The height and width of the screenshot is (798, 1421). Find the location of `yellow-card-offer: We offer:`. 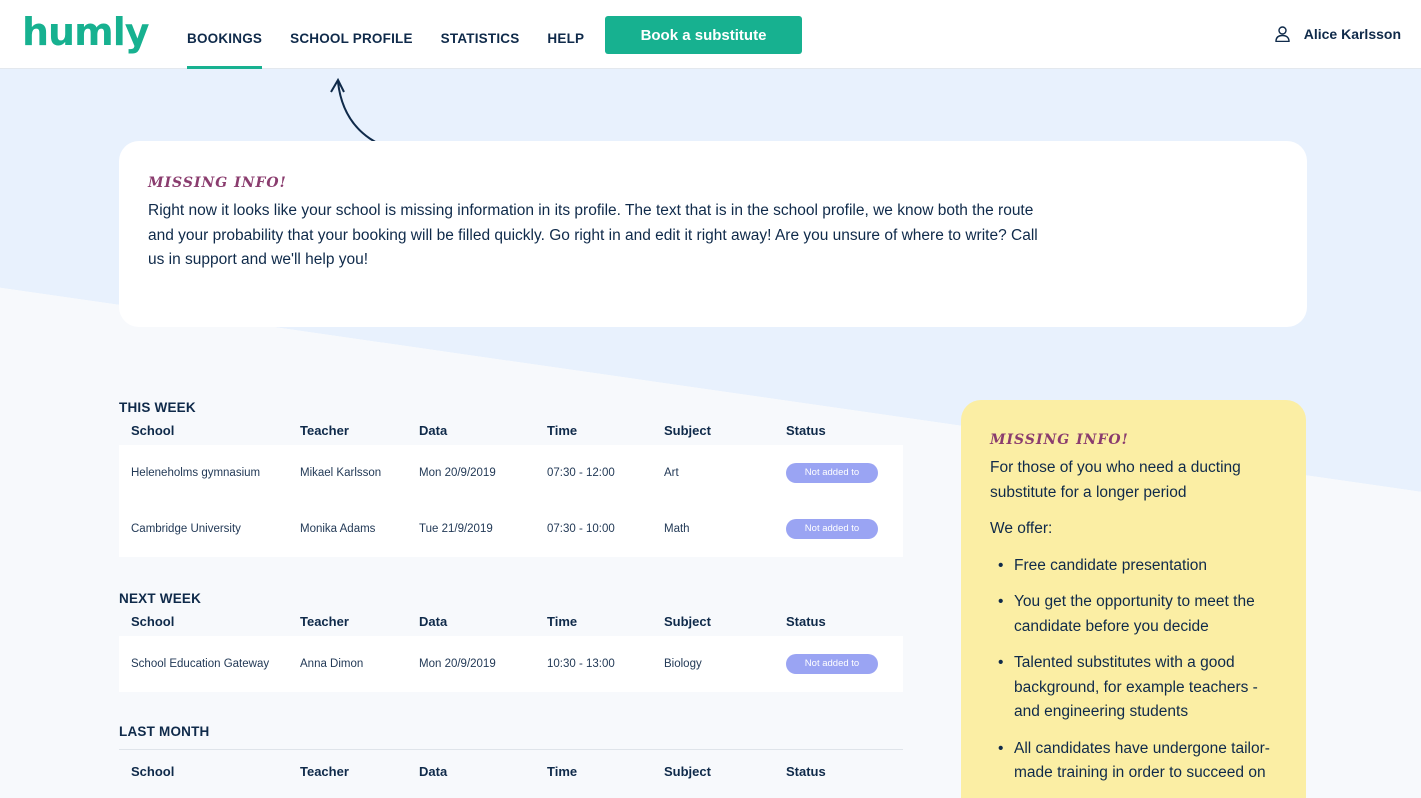

yellow-card-offer: We offer: is located at coordinates (1021, 528).